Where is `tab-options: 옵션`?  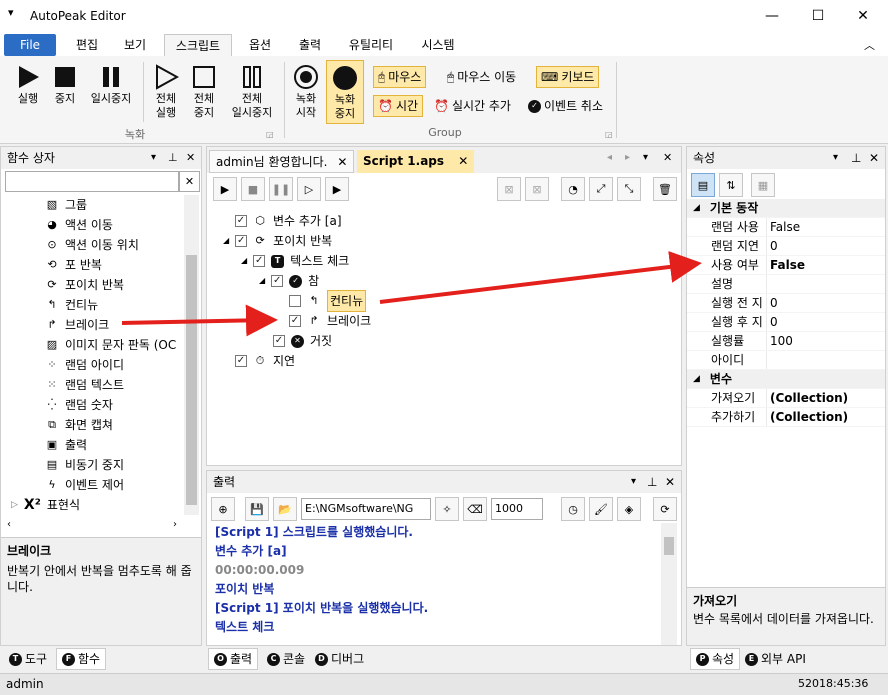
tab-options: 옵션 is located at coordinates (260, 45).